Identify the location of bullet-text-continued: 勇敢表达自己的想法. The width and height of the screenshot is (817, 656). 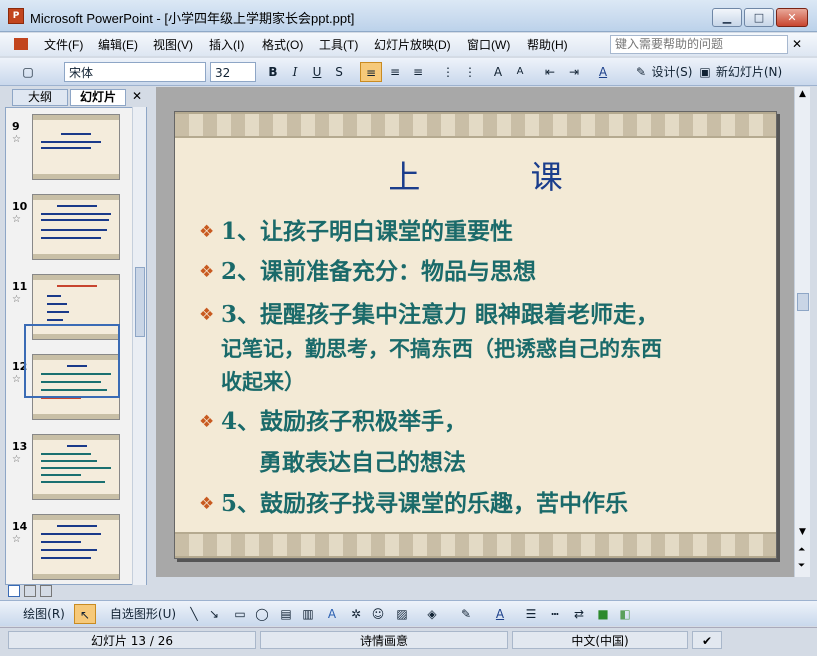
(362, 463).